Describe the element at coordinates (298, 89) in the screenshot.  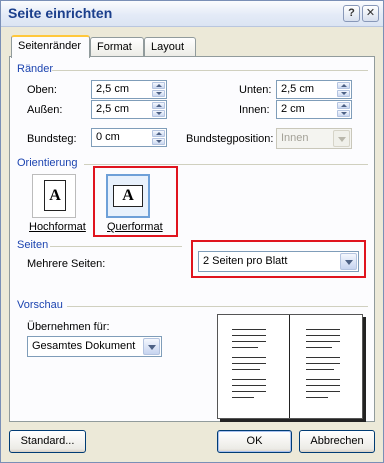
I see `unten-value: 2,5 cm` at that location.